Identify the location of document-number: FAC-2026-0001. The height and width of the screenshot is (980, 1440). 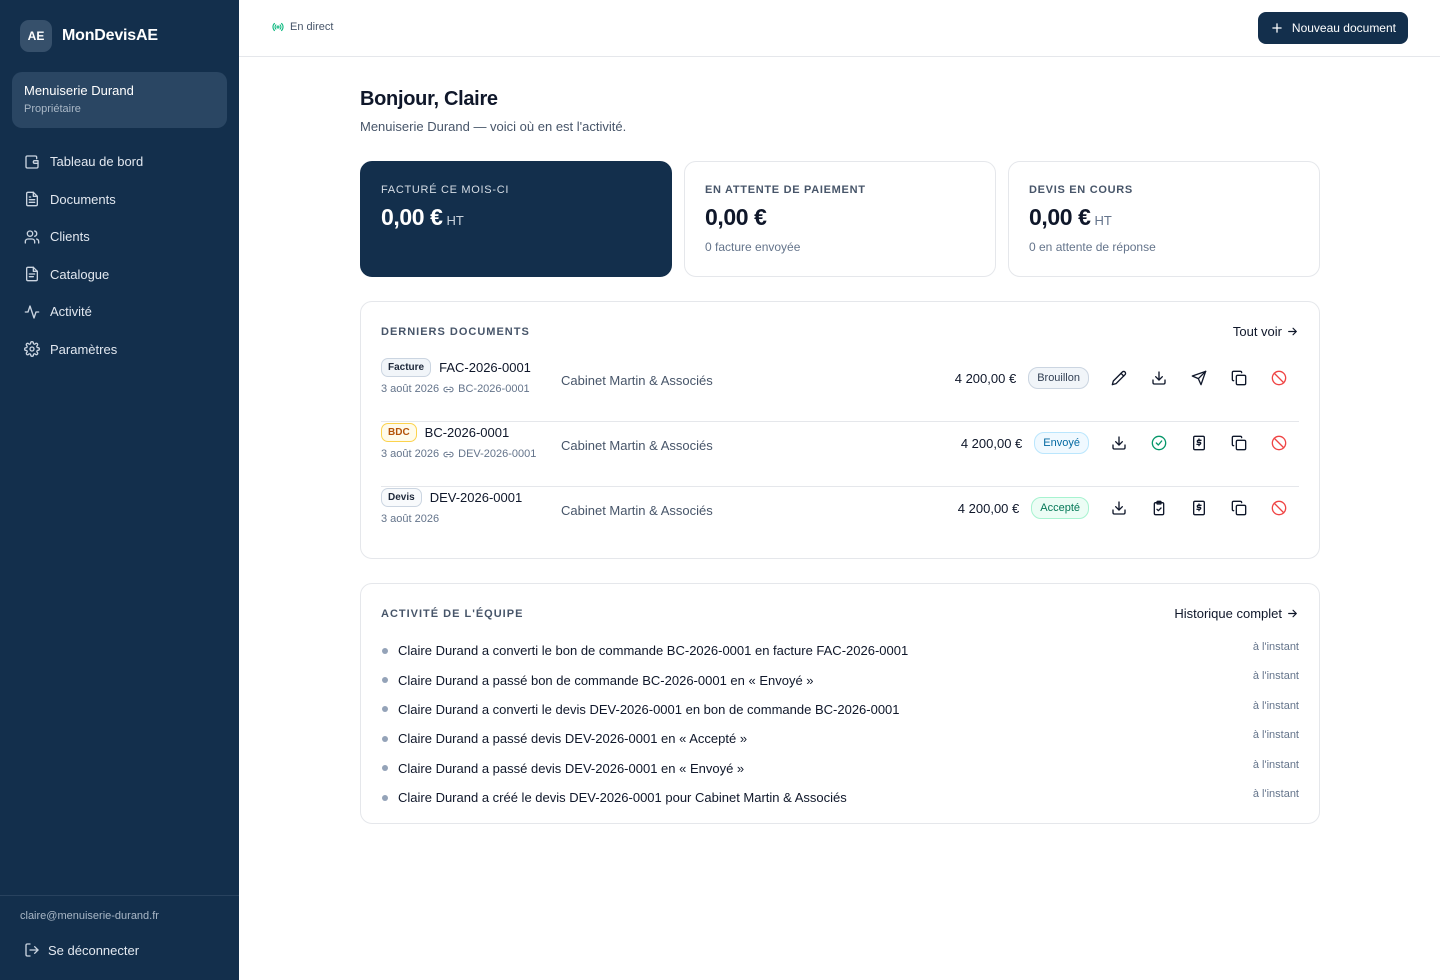
(485, 367).